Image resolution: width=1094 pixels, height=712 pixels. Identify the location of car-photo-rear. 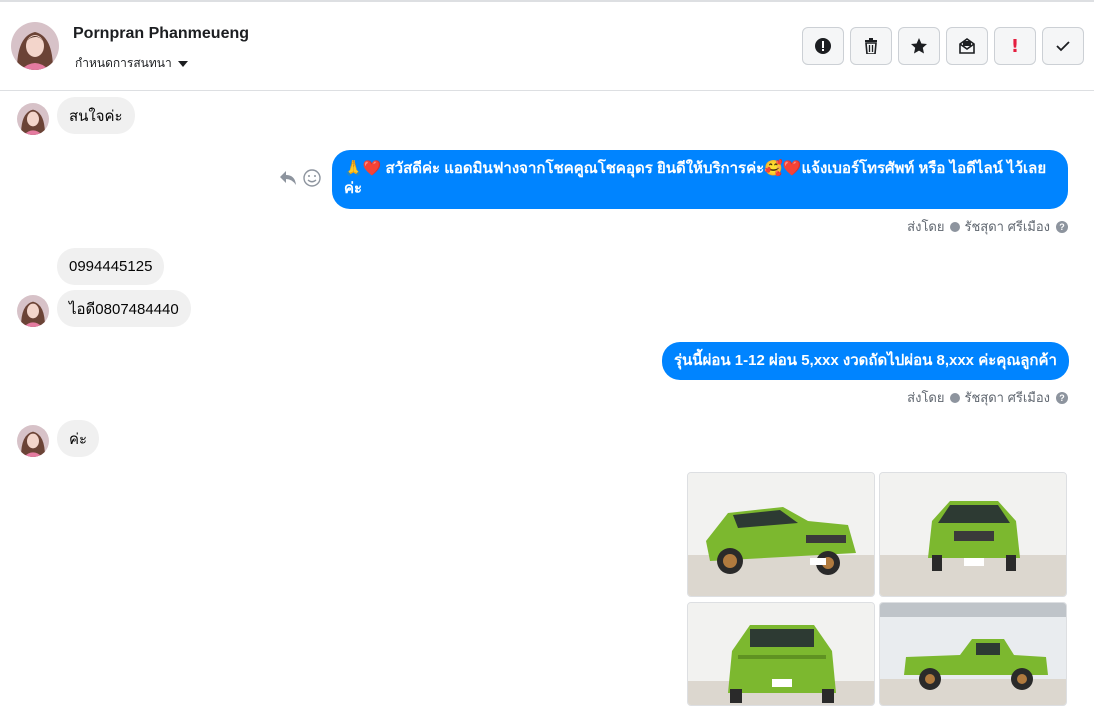
(781, 654).